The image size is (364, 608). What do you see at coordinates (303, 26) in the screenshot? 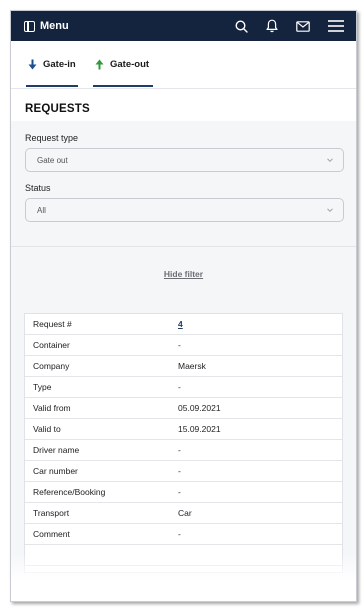
I see `mail-icon` at bounding box center [303, 26].